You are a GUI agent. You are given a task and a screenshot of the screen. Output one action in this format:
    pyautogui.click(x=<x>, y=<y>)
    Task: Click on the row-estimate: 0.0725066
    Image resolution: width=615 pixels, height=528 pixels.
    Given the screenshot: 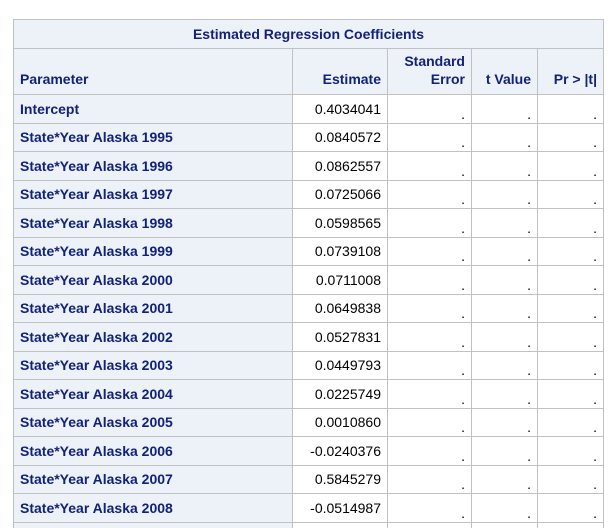 What is the action you would take?
    pyautogui.click(x=340, y=194)
    